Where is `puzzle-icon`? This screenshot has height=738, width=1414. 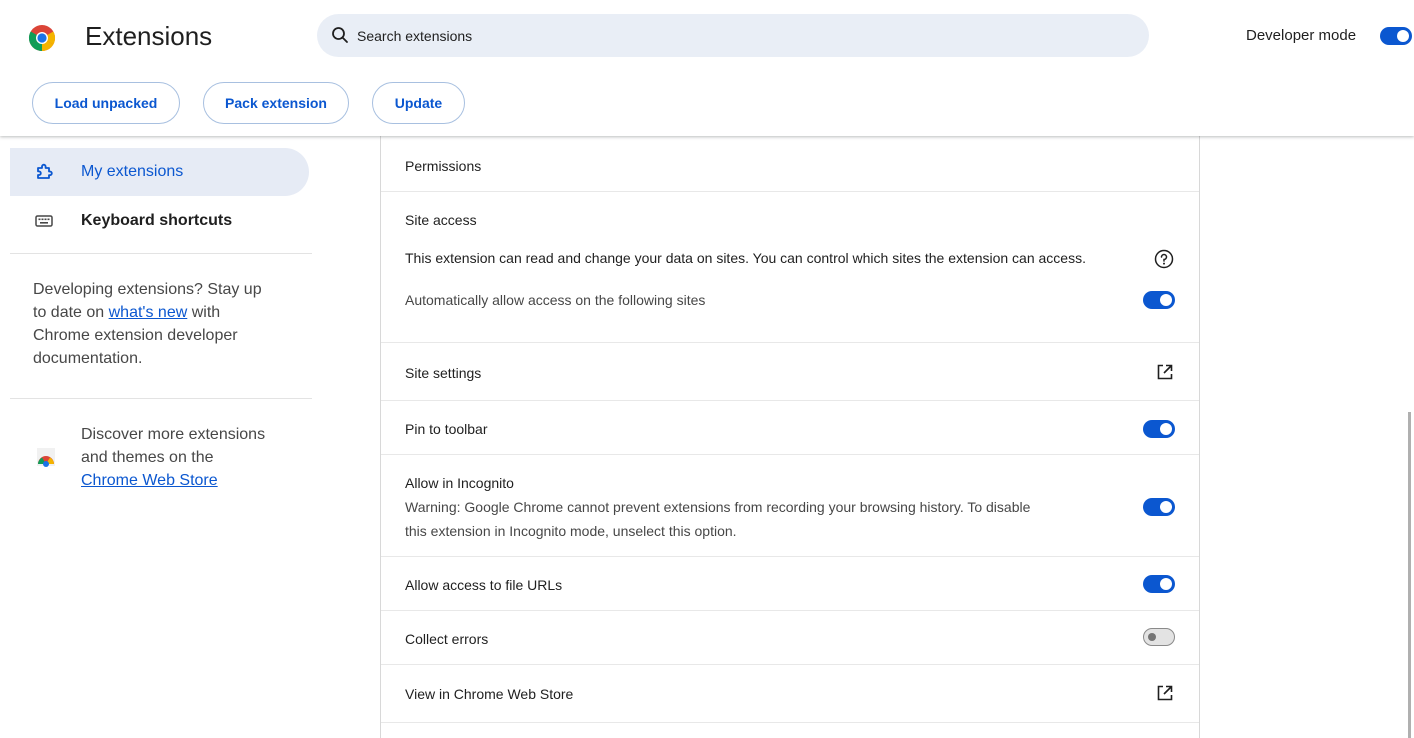 puzzle-icon is located at coordinates (45, 171).